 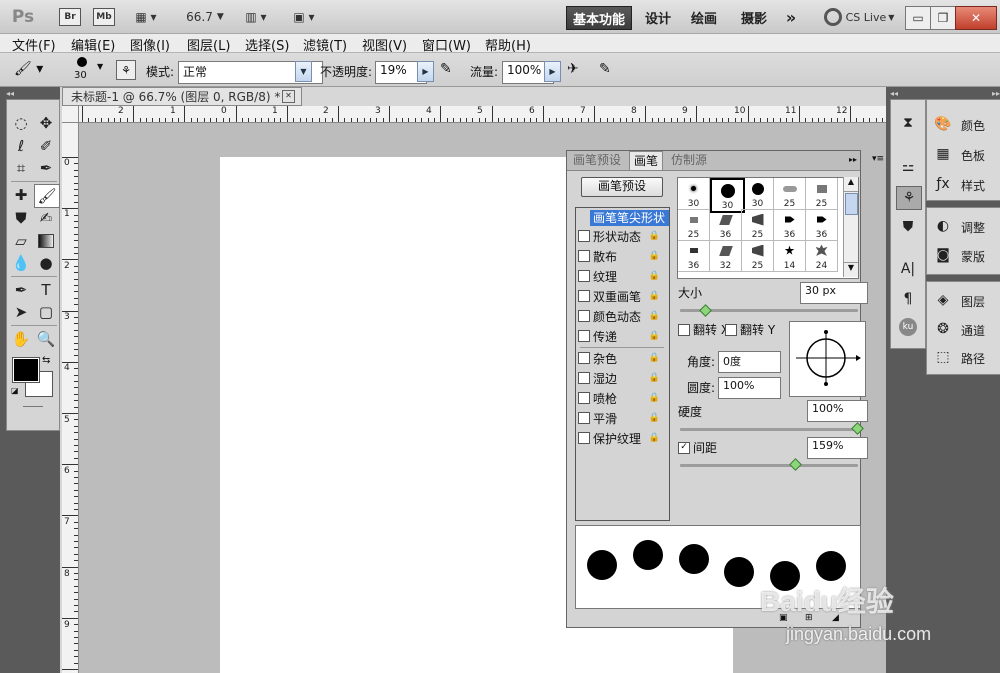 I want to click on masks-panel-label: 蒙版, so click(x=973, y=256).